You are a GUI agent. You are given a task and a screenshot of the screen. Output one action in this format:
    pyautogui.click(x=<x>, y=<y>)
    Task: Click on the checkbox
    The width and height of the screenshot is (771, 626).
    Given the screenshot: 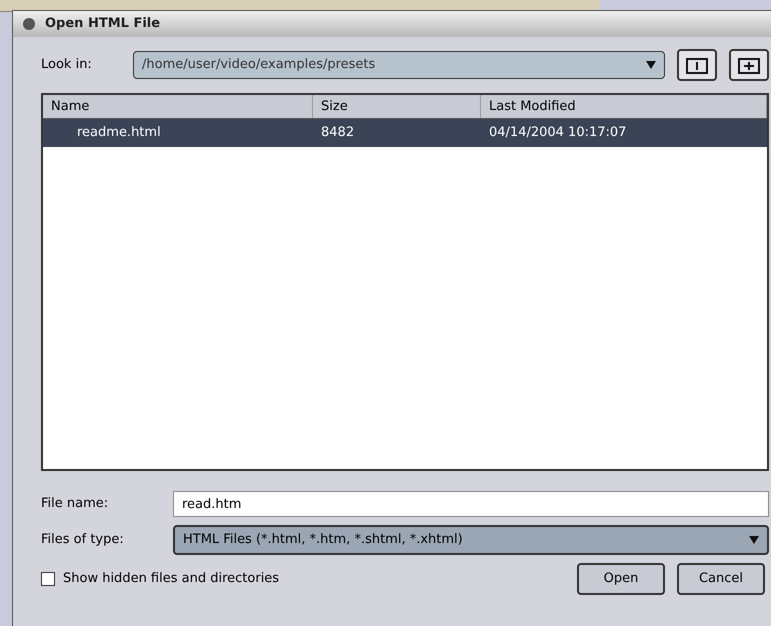 What is the action you would take?
    pyautogui.click(x=48, y=579)
    